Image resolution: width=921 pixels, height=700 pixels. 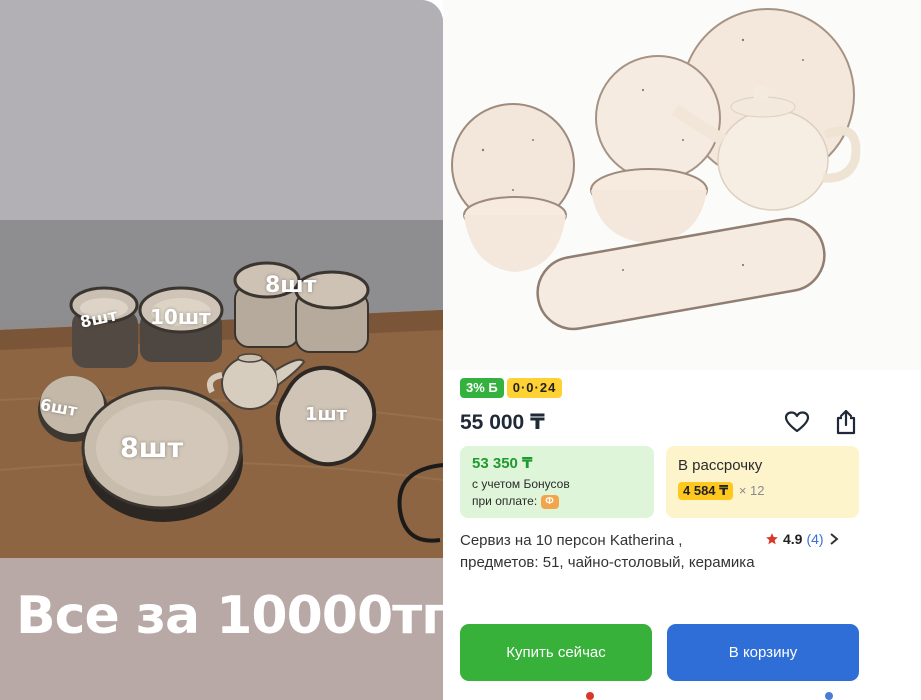 I want to click on bonus-note-line2-row: при оплате: Ф, so click(x=557, y=501).